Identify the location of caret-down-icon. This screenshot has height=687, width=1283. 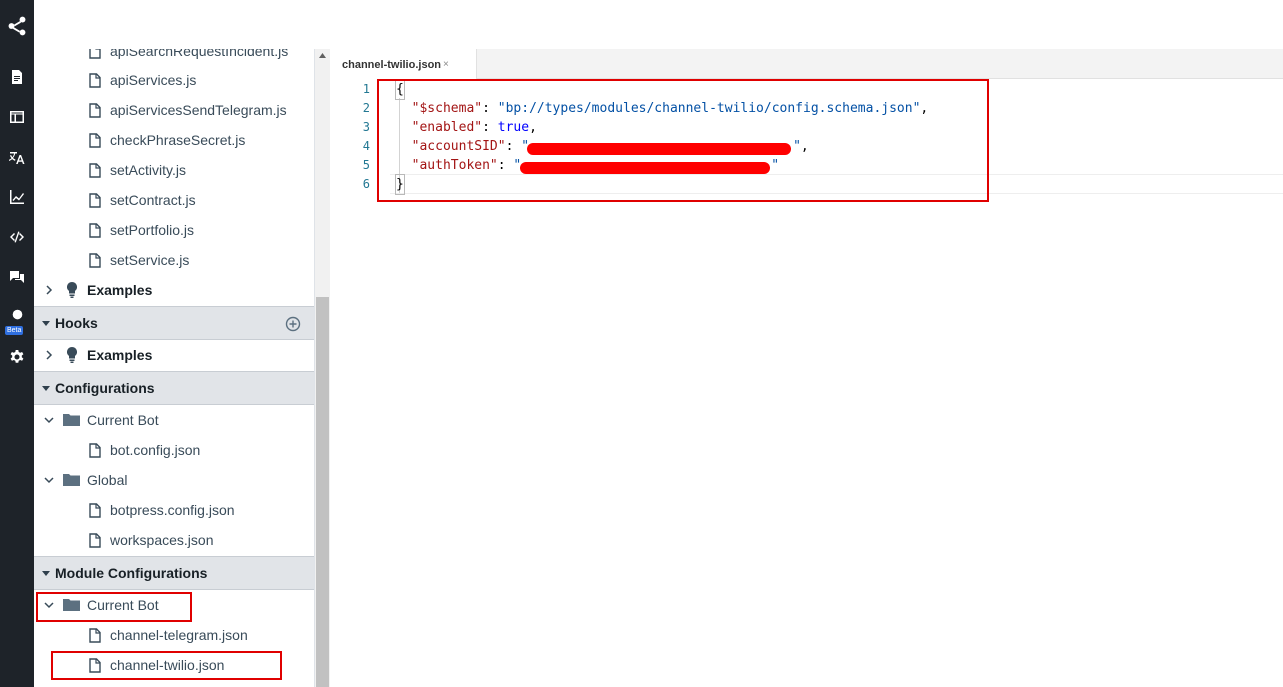
(46, 323).